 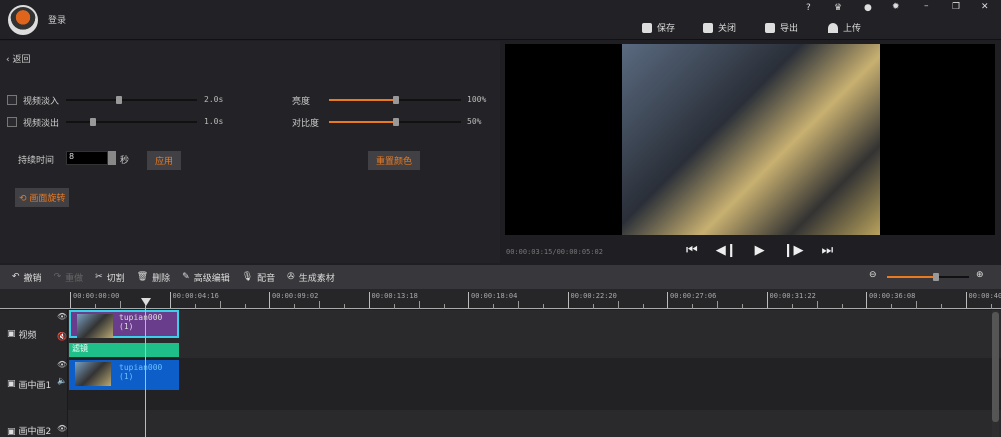 I want to click on export-button: 导出, so click(x=781, y=27).